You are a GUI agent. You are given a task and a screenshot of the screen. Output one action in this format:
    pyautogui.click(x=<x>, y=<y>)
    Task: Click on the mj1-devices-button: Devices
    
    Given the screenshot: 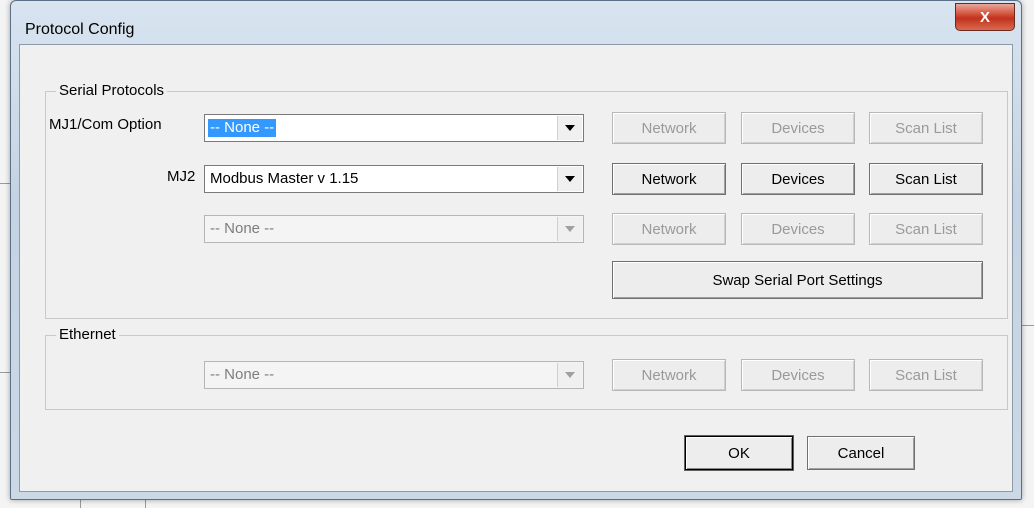 What is the action you would take?
    pyautogui.click(x=798, y=128)
    